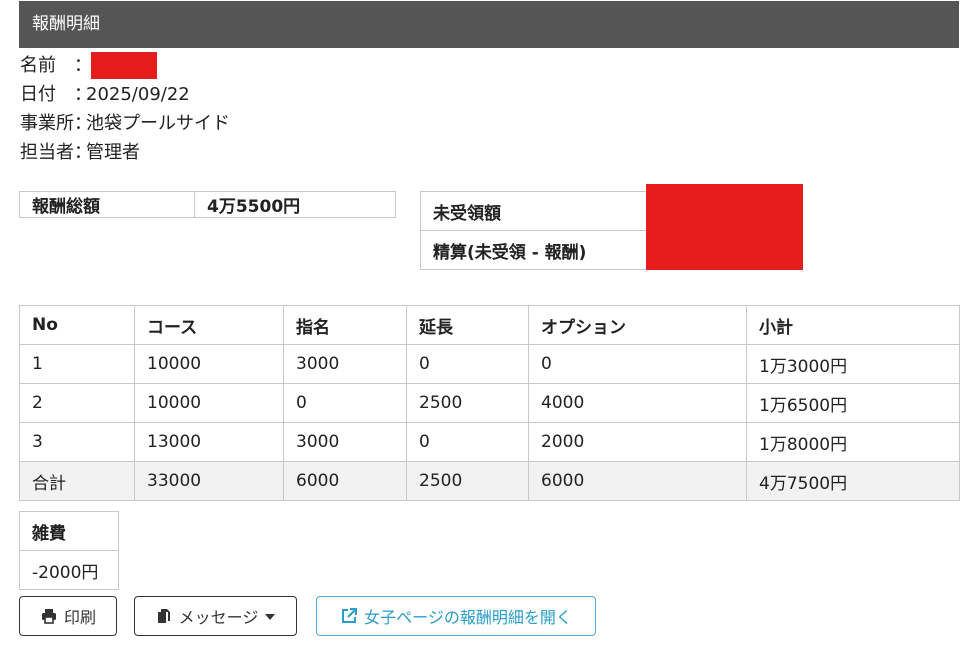  Describe the element at coordinates (637, 442) in the screenshot. I see `cell-option: 2000` at that location.